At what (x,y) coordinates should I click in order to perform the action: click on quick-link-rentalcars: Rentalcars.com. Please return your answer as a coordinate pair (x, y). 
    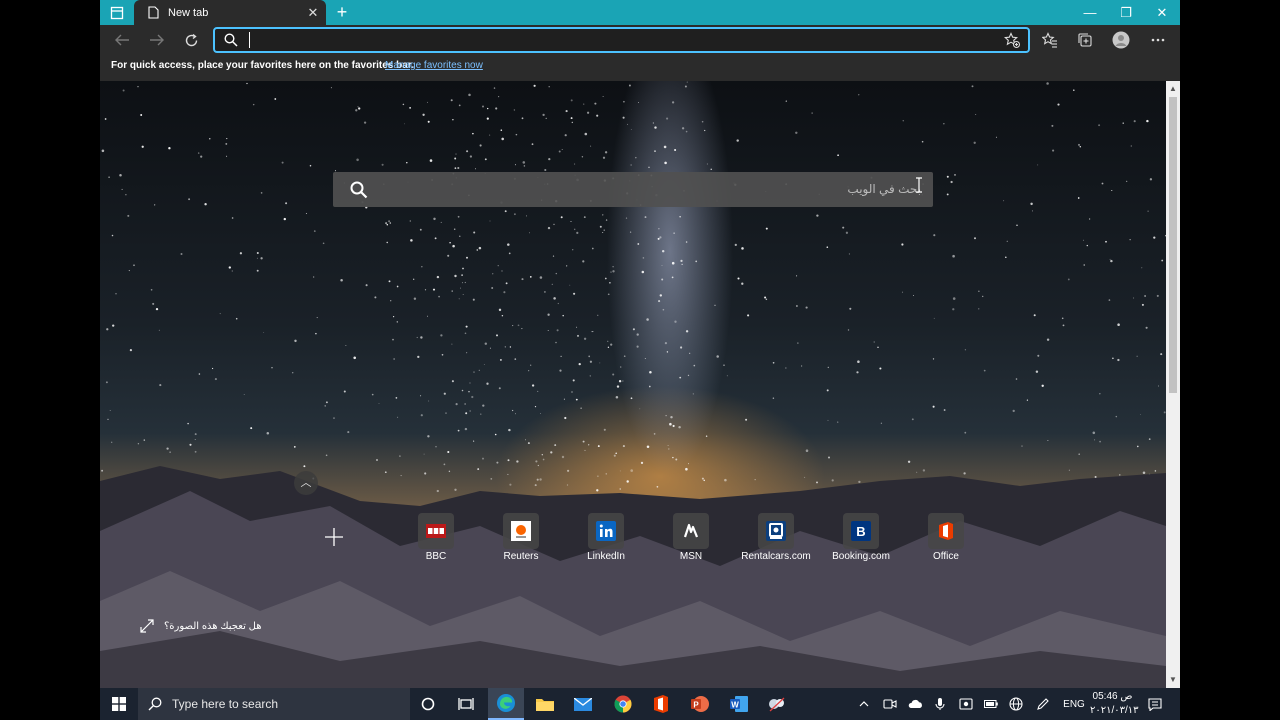
    Looking at the image, I should click on (776, 541).